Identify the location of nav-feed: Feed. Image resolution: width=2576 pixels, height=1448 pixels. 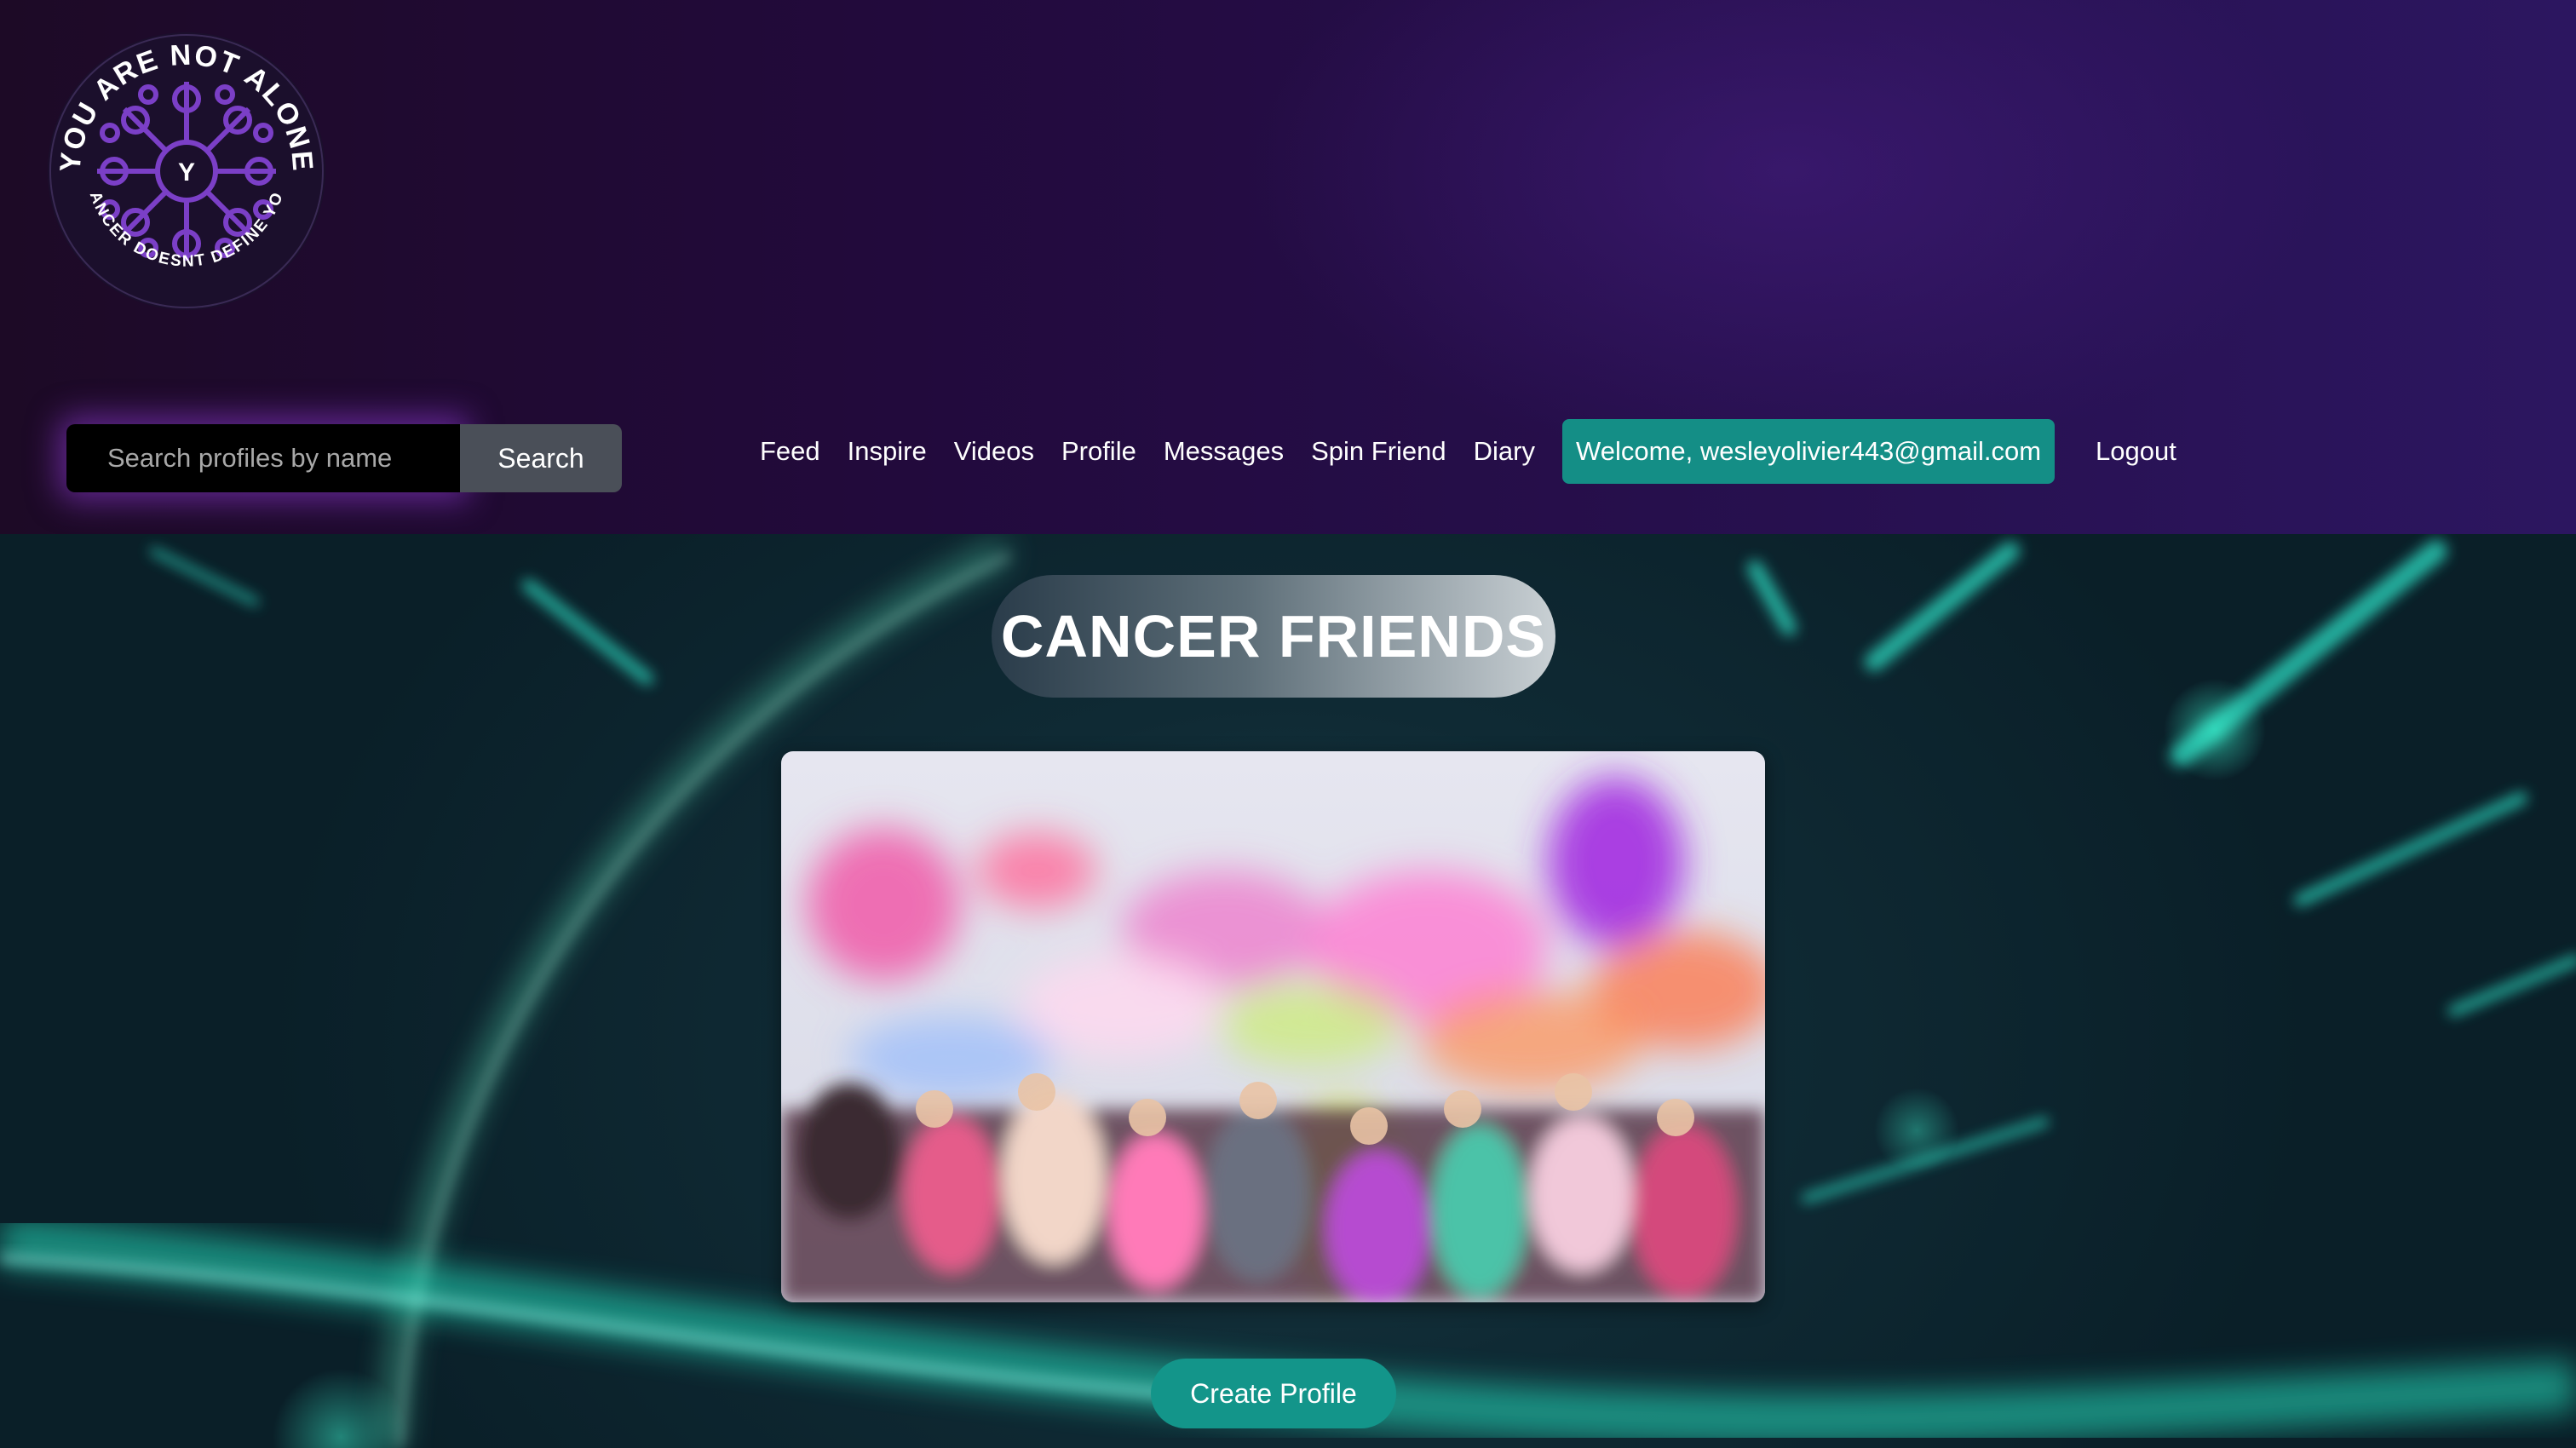
(790, 452).